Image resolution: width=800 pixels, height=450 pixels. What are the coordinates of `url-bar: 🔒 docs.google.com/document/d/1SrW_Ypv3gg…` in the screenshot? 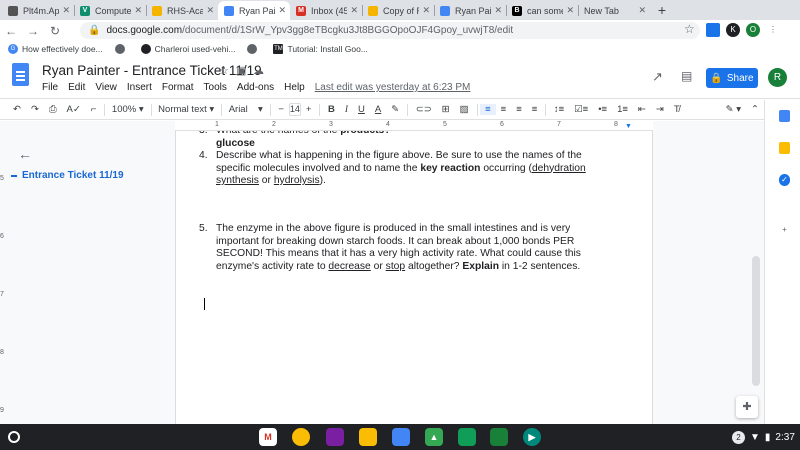 It's located at (390, 30).